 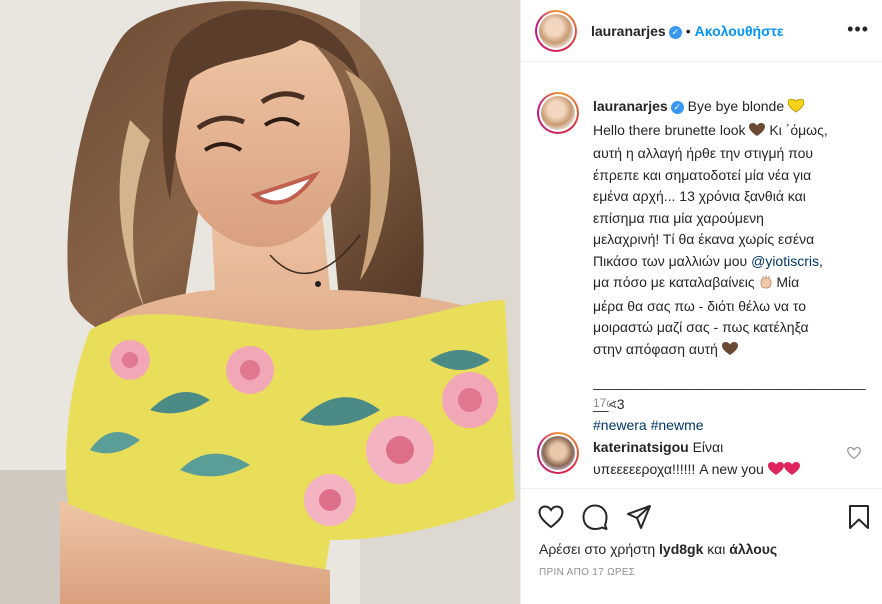 I want to click on hand-emoji-icon, so click(x=766, y=285).